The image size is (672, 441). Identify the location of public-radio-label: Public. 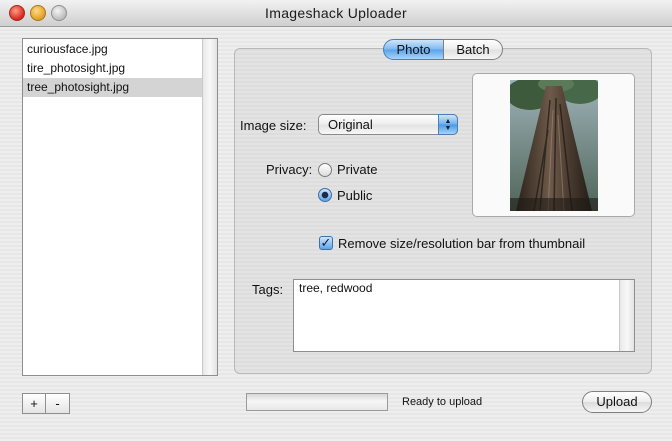
(355, 195).